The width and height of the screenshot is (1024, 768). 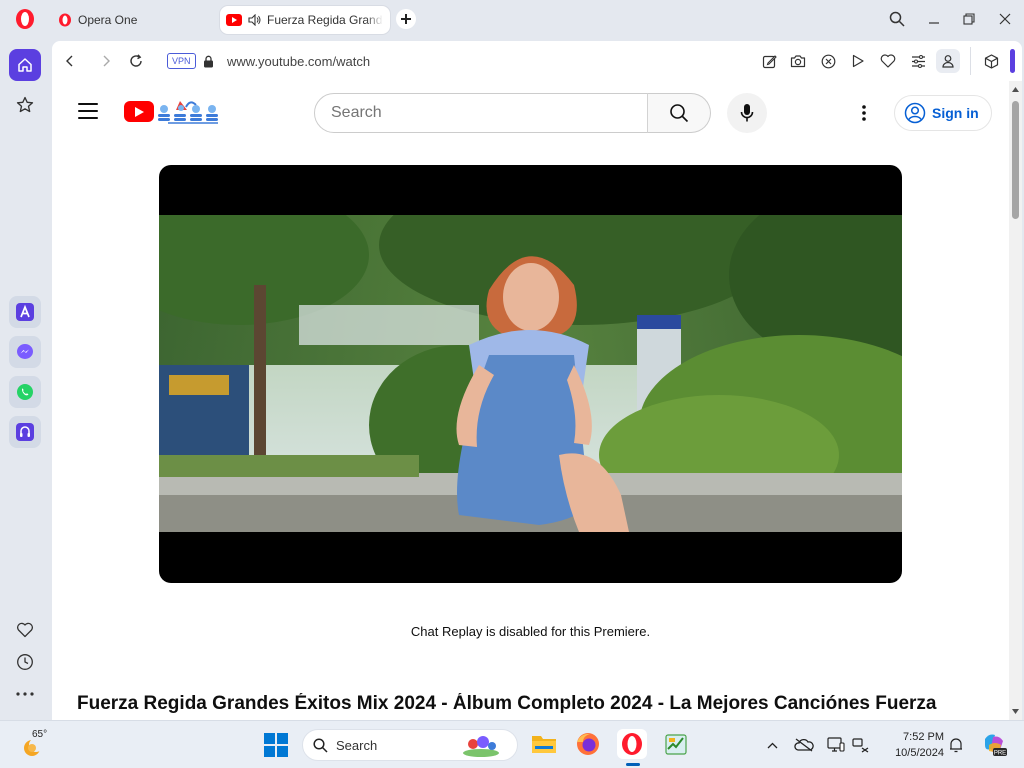 I want to click on more-icon, so click(x=25, y=694).